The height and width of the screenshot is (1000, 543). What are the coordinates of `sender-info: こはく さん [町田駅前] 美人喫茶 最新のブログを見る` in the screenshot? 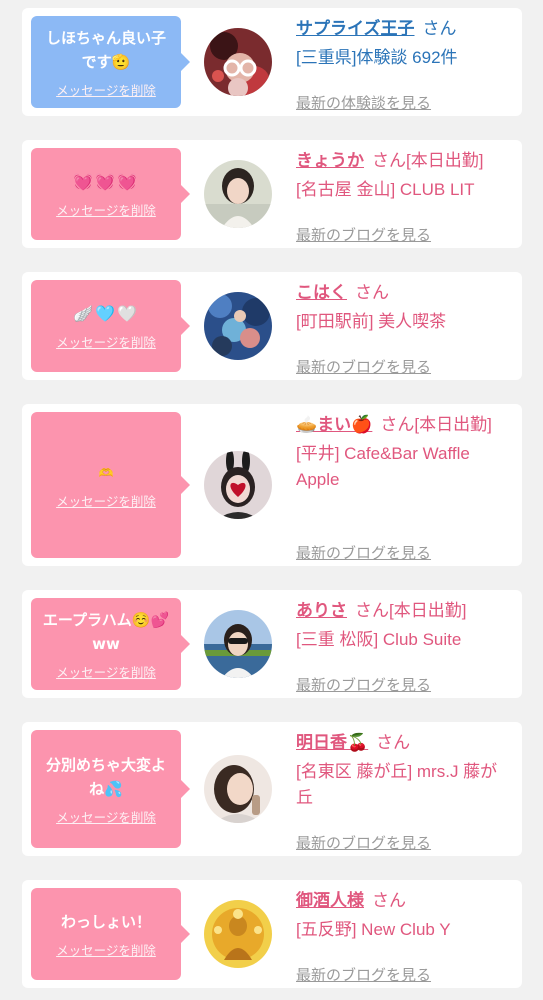 It's located at (405, 328).